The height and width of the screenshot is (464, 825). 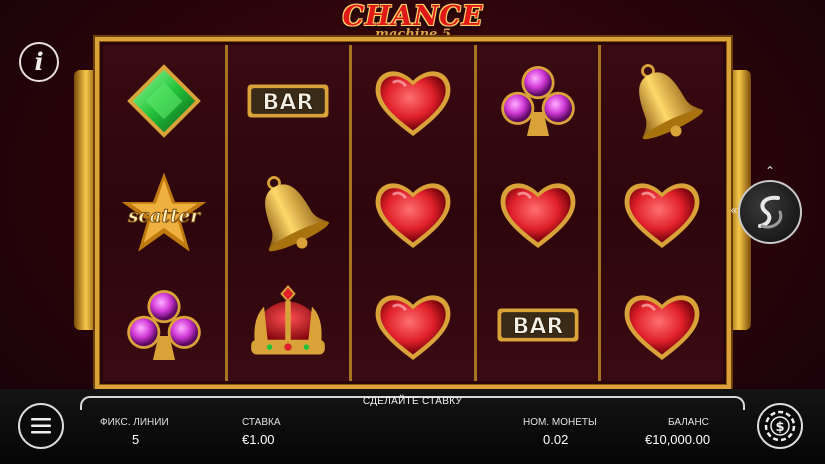 What do you see at coordinates (560, 422) in the screenshot?
I see `coin-label: НОМ. МОНЕТЫ` at bounding box center [560, 422].